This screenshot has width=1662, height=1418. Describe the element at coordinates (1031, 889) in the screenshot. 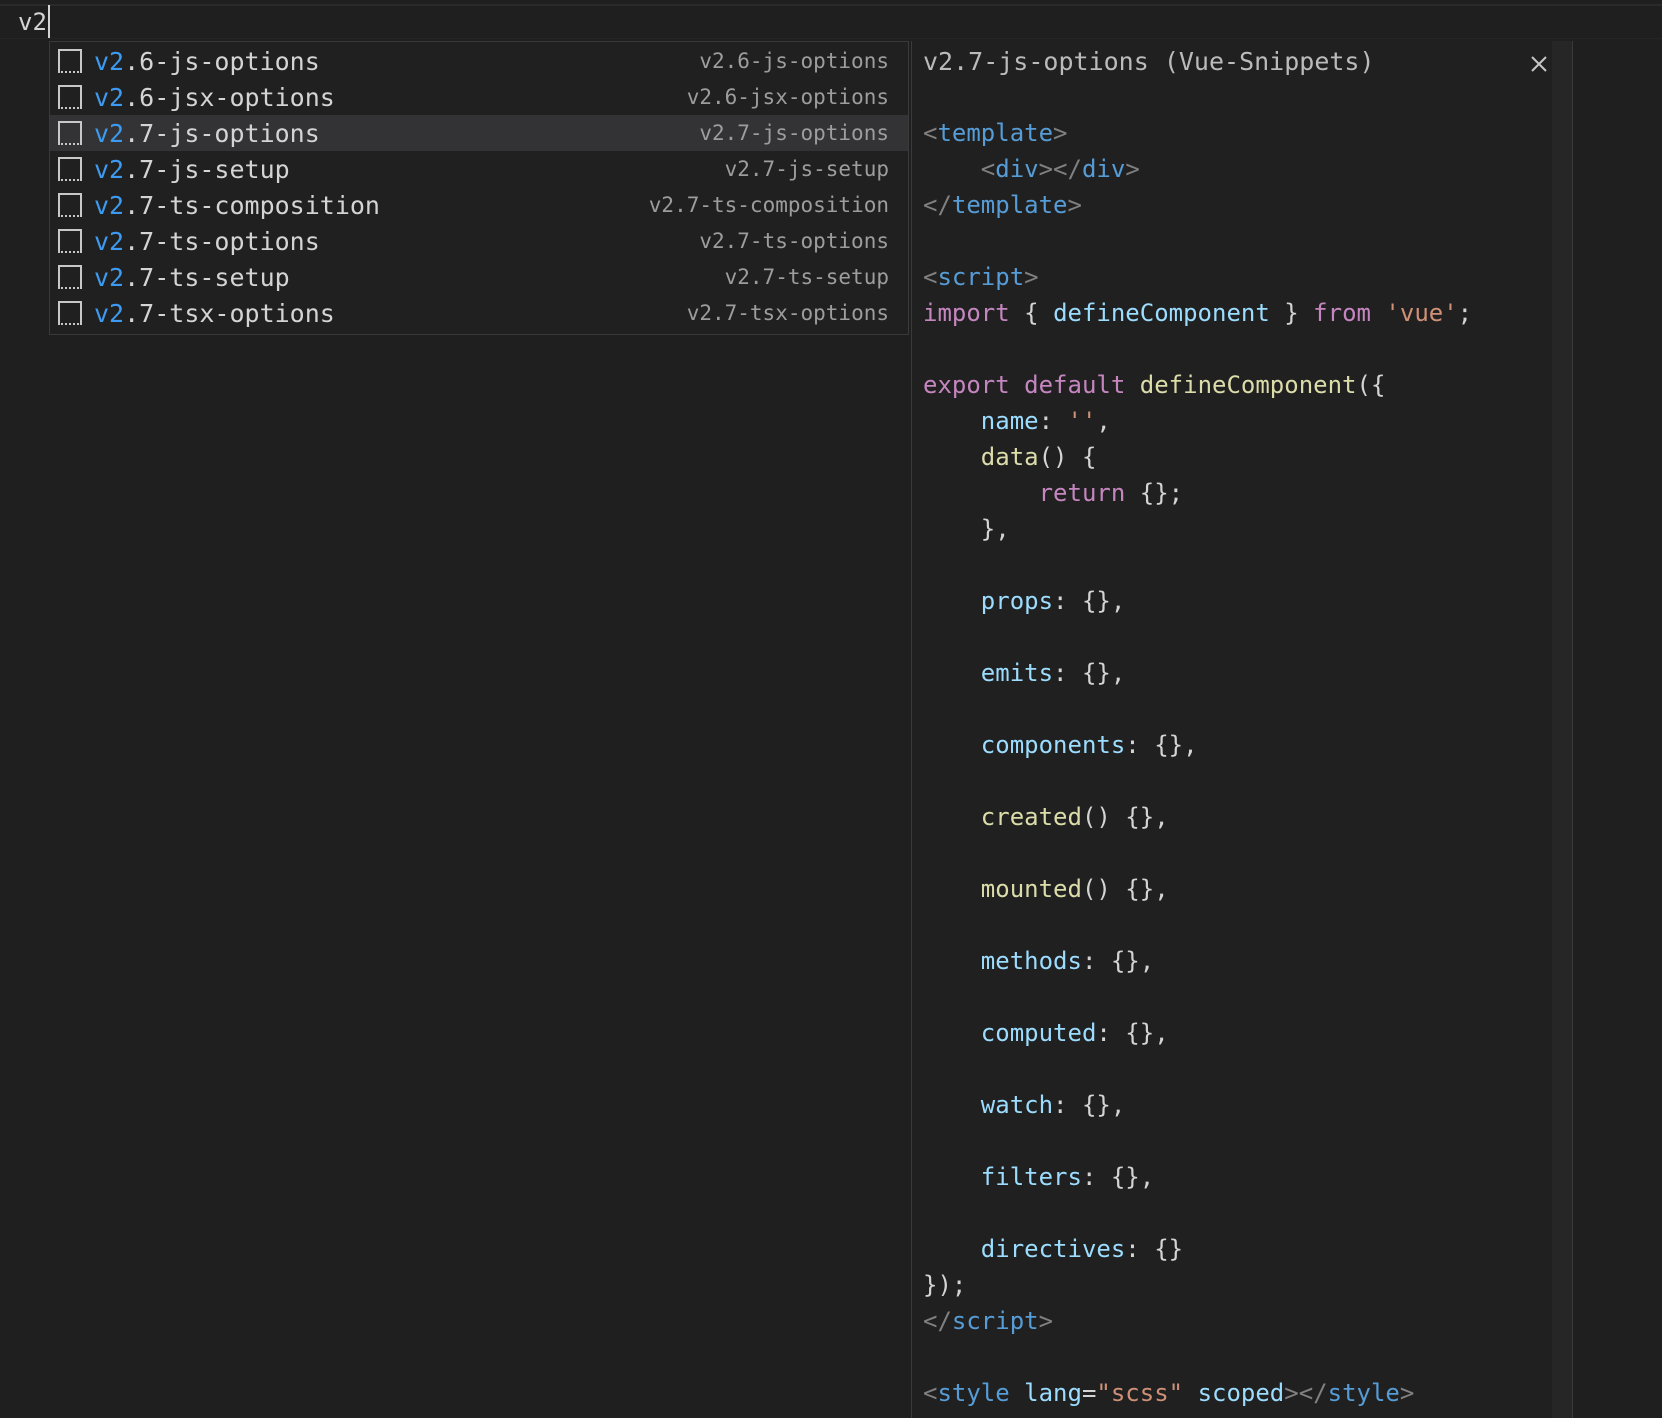

I see `code-token: mounted` at that location.